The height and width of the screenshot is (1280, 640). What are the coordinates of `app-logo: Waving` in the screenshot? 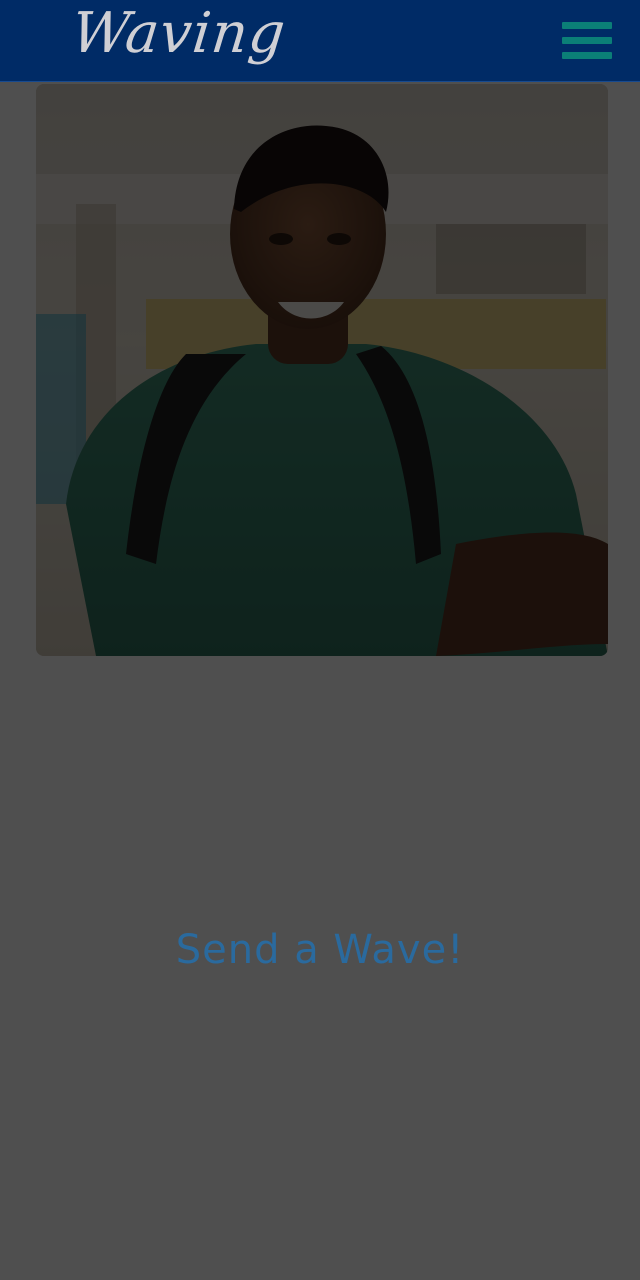 It's located at (179, 33).